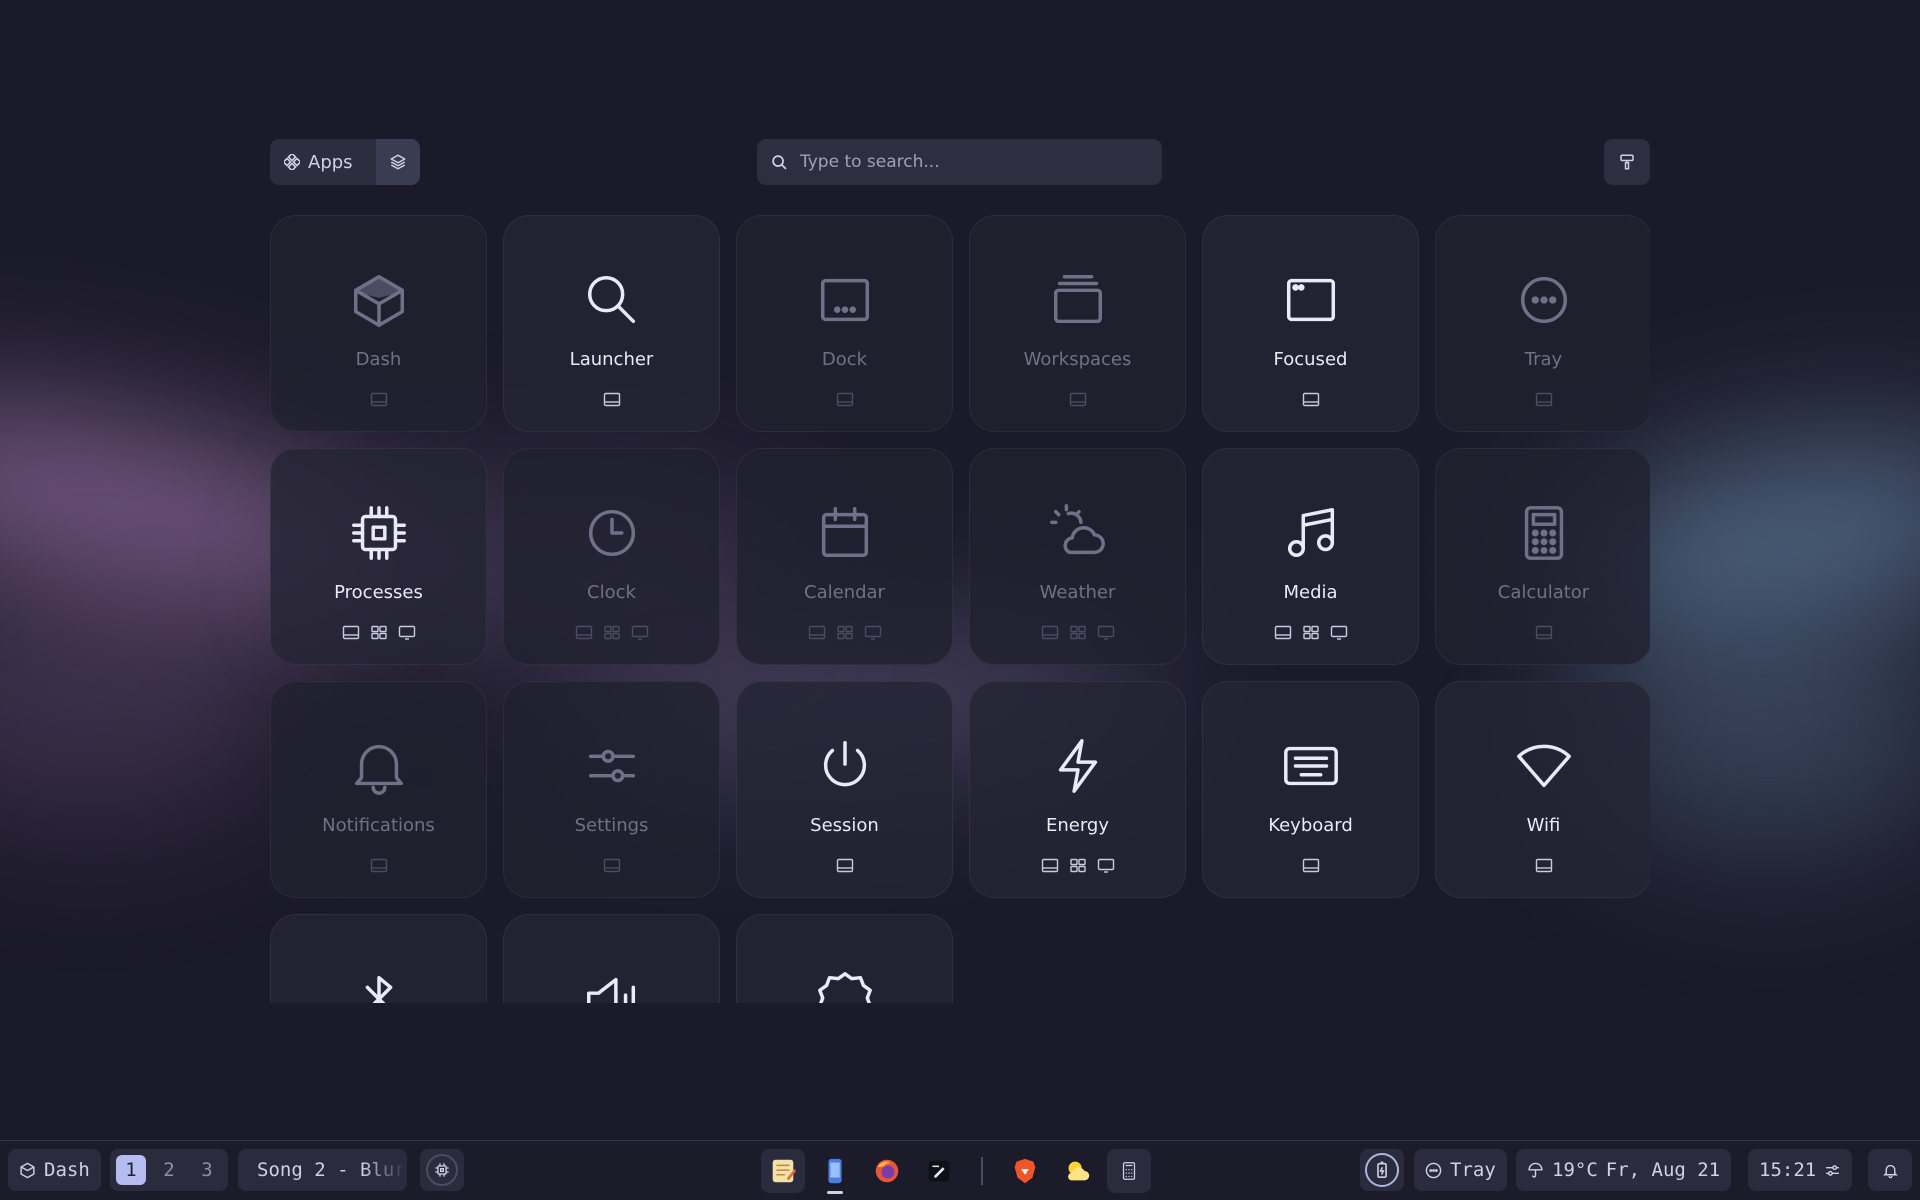 This screenshot has width=1920, height=1200. What do you see at coordinates (378, 825) in the screenshot?
I see `tile-label: Notifications` at bounding box center [378, 825].